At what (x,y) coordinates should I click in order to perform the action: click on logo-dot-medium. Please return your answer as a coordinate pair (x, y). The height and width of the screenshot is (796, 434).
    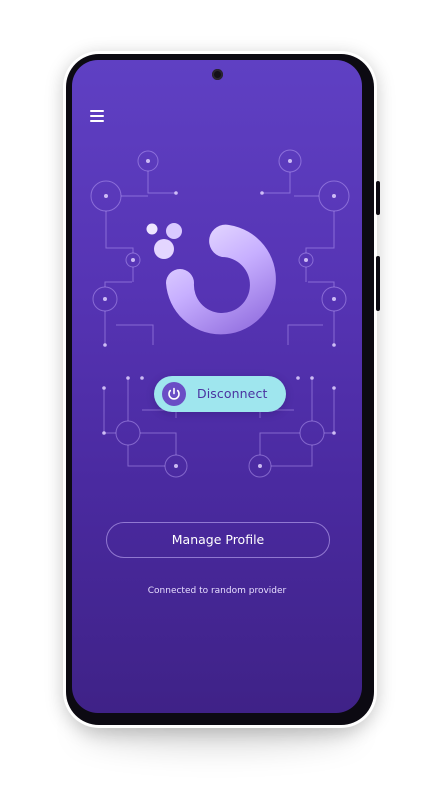
    Looking at the image, I should click on (174, 231).